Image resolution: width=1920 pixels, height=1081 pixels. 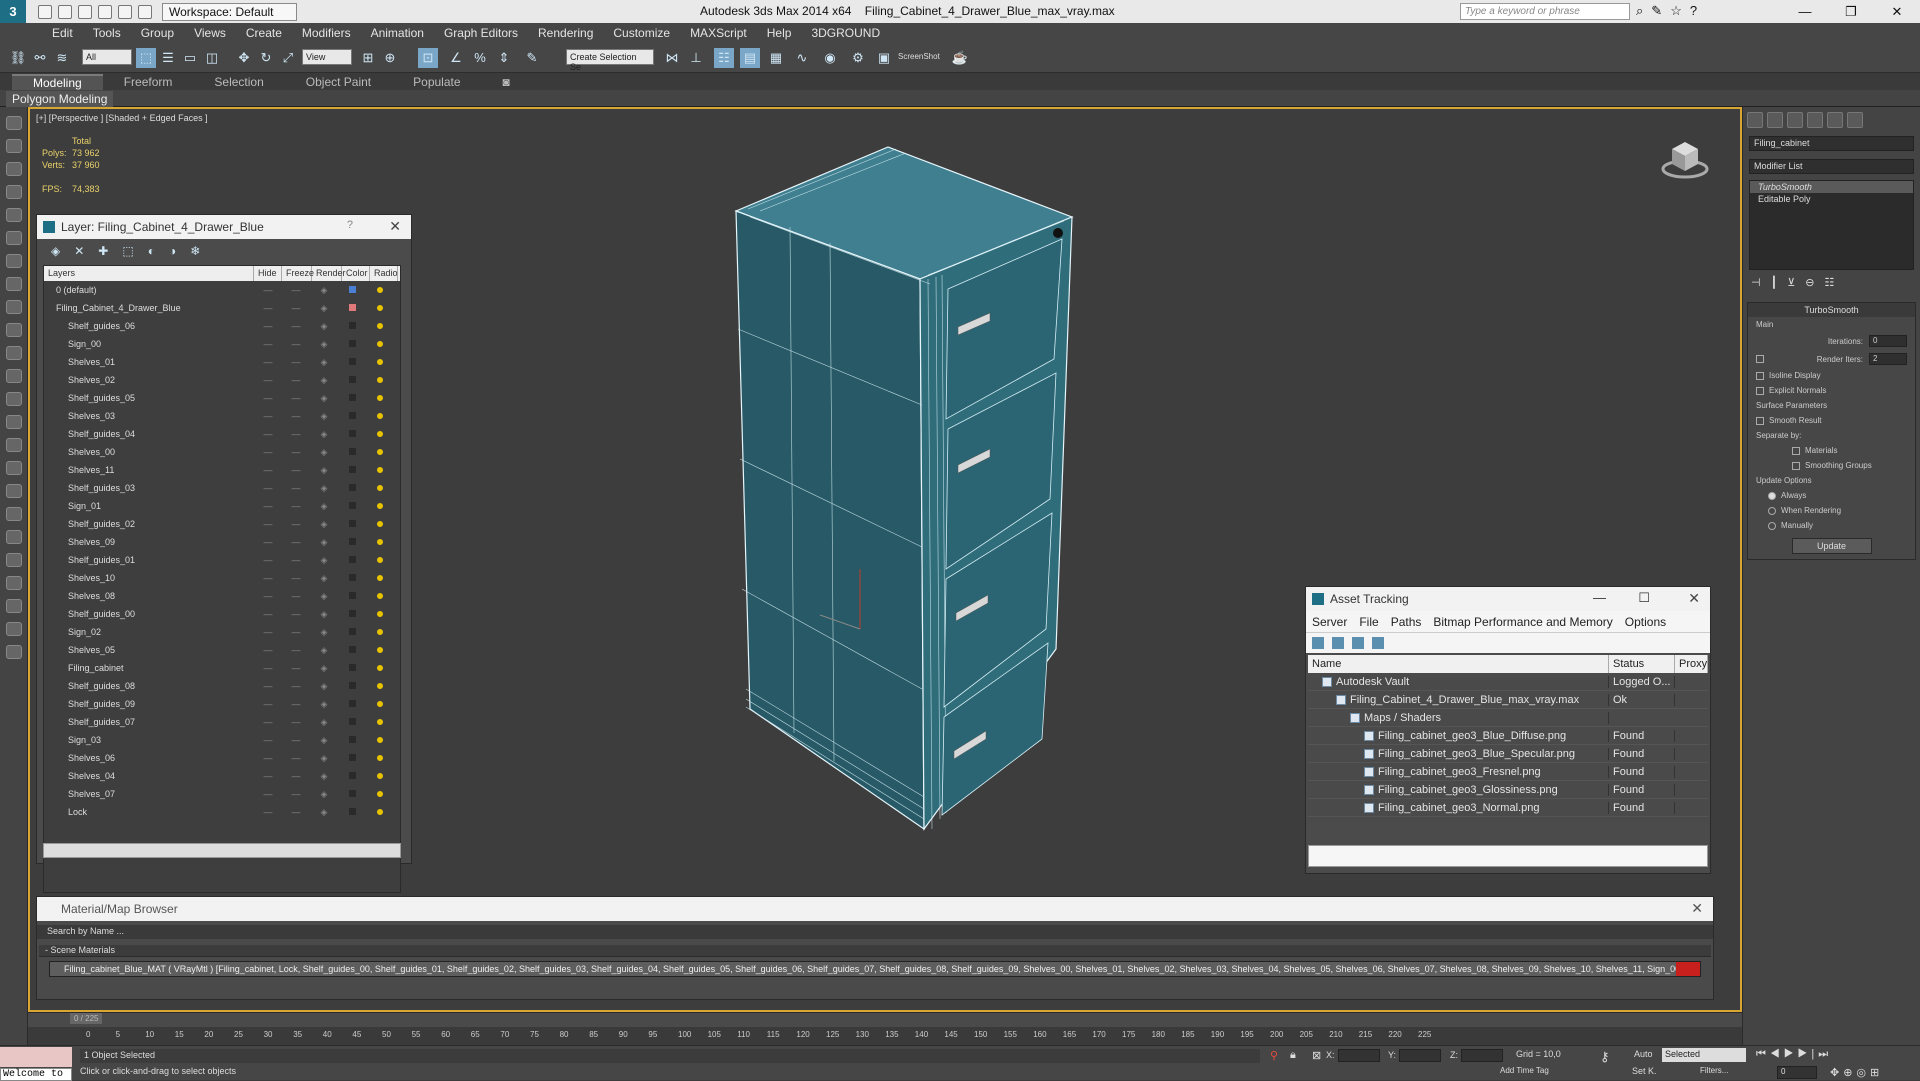 What do you see at coordinates (696, 58) in the screenshot?
I see `align-icon: ⊥` at bounding box center [696, 58].